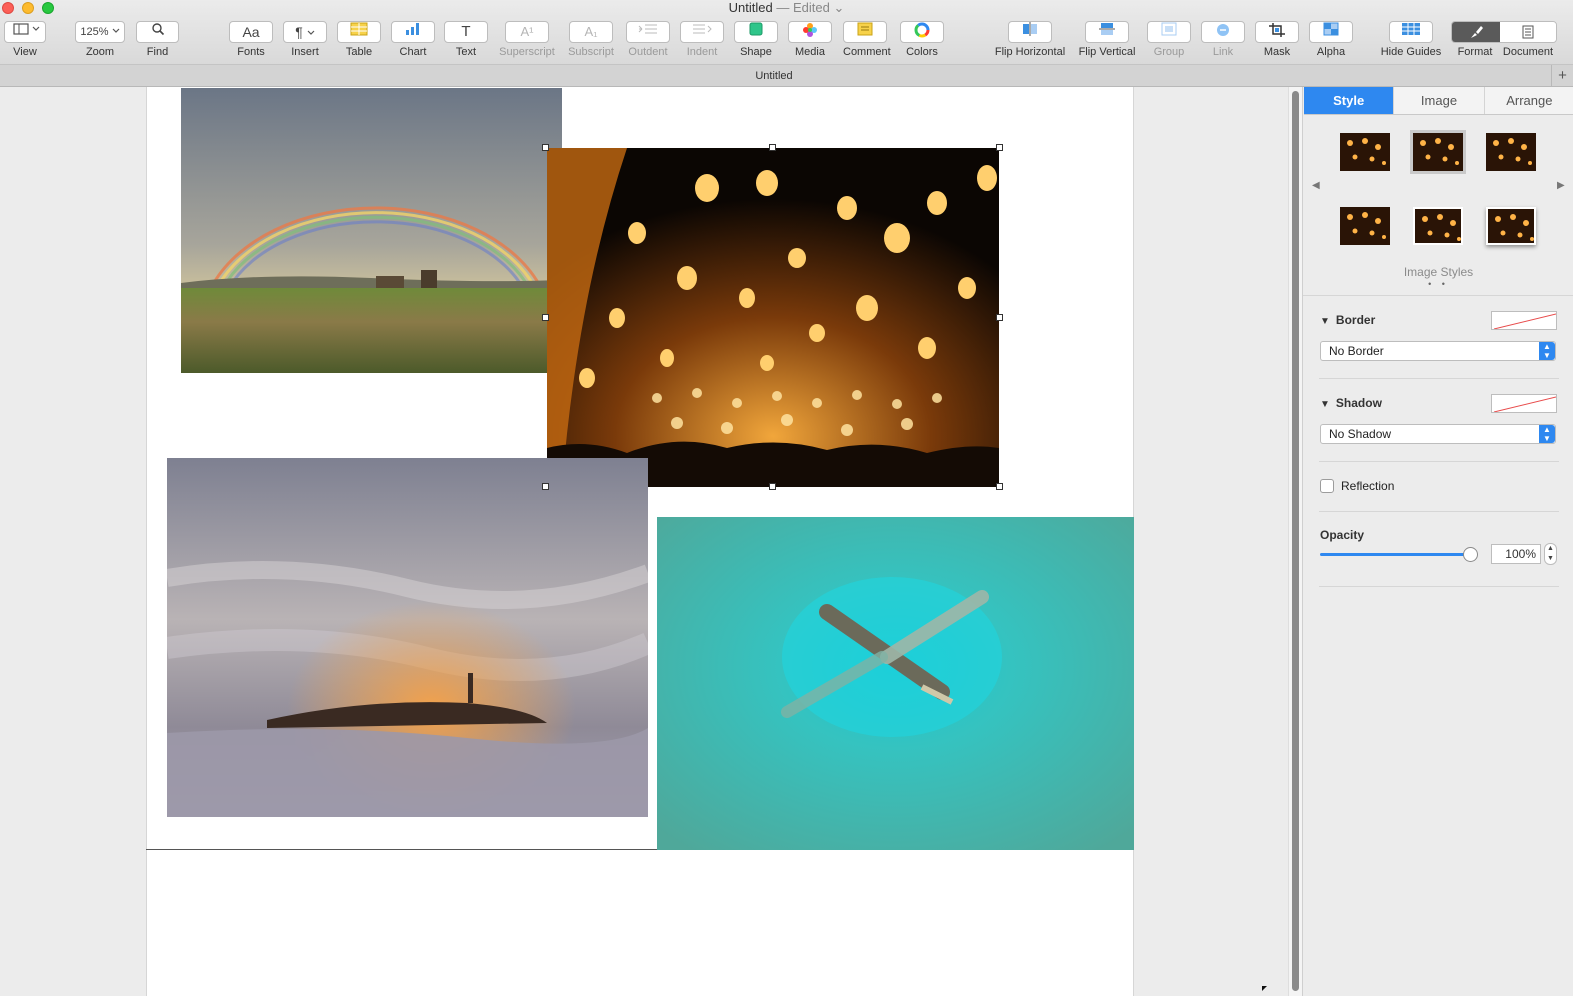 This screenshot has height=996, width=1573. What do you see at coordinates (1438, 434) in the screenshot?
I see `shadow-style-select: No Shadow ▲ ▼` at bounding box center [1438, 434].